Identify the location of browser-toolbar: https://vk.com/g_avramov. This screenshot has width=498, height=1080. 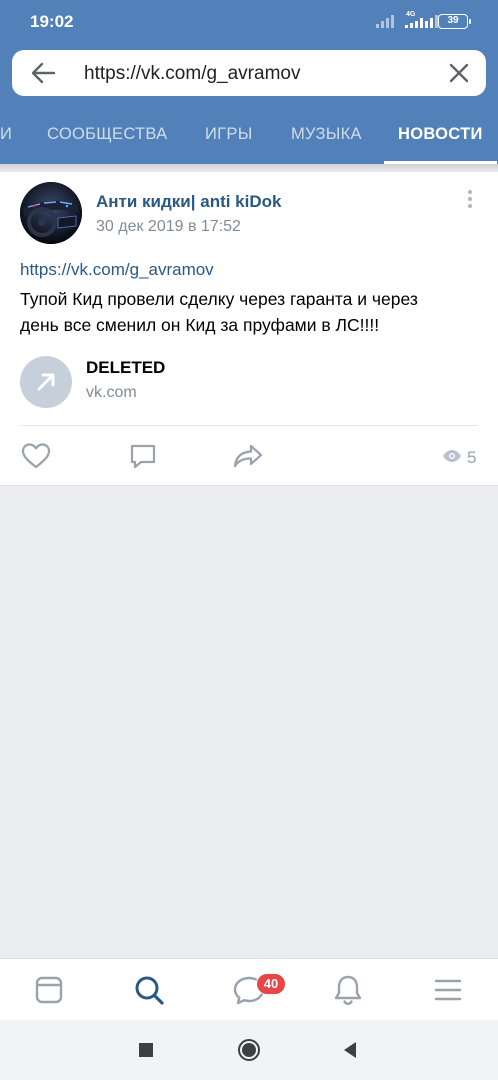
(249, 74).